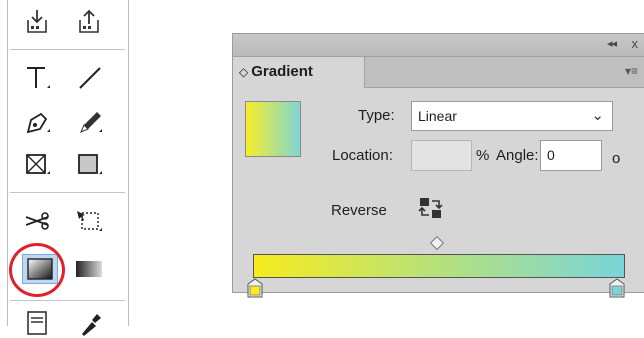 The width and height of the screenshot is (644, 338). What do you see at coordinates (89, 122) in the screenshot?
I see `pencil-tool-icon` at bounding box center [89, 122].